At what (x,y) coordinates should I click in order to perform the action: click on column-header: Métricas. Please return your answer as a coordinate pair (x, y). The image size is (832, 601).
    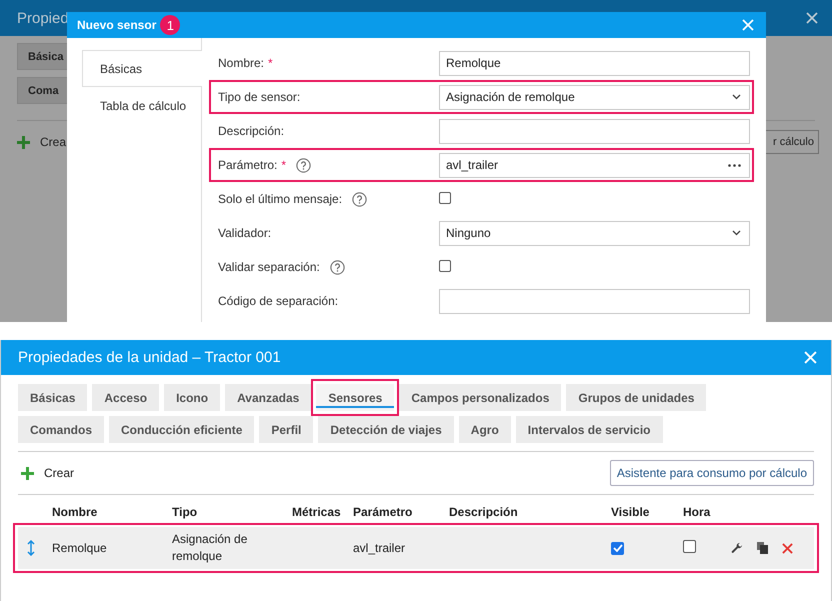
    Looking at the image, I should click on (317, 512).